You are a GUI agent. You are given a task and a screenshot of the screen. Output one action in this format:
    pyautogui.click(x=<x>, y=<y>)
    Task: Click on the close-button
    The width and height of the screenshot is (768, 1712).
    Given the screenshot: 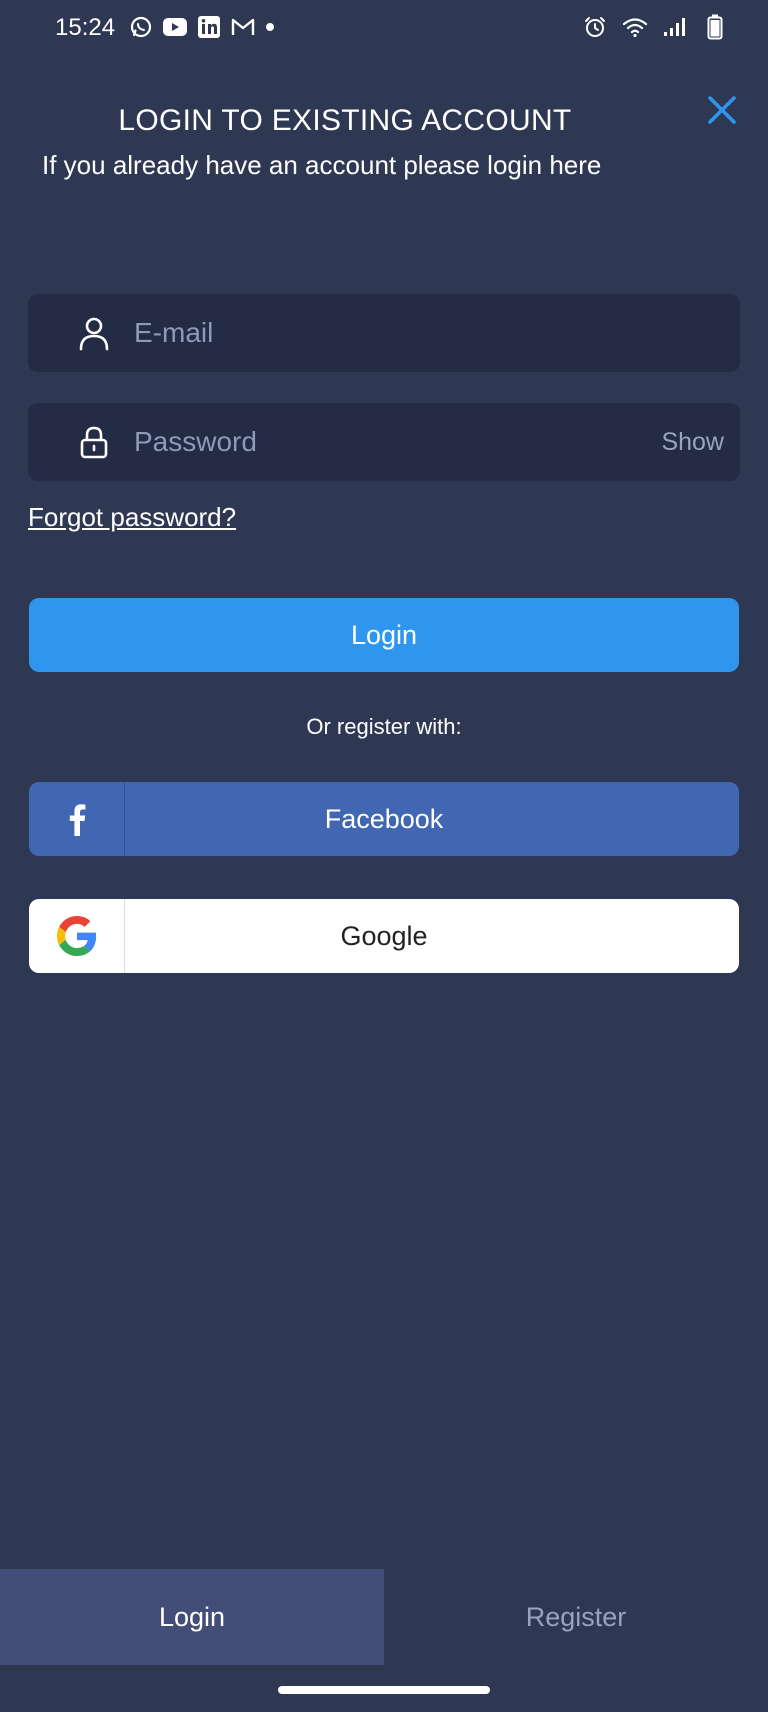 What is the action you would take?
    pyautogui.click(x=722, y=112)
    